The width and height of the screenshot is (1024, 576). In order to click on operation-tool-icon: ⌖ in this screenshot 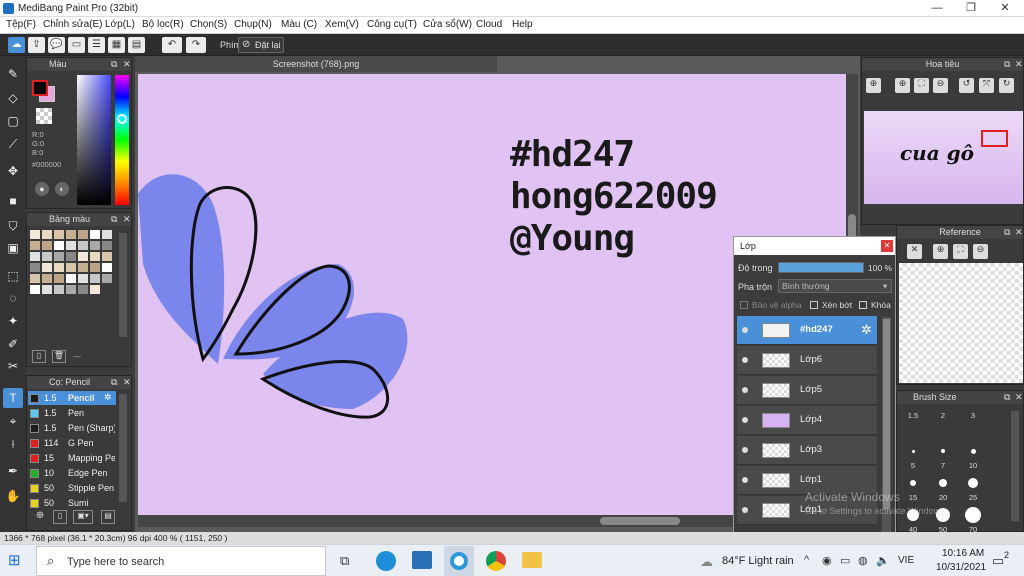, I will do `click(13, 421)`.